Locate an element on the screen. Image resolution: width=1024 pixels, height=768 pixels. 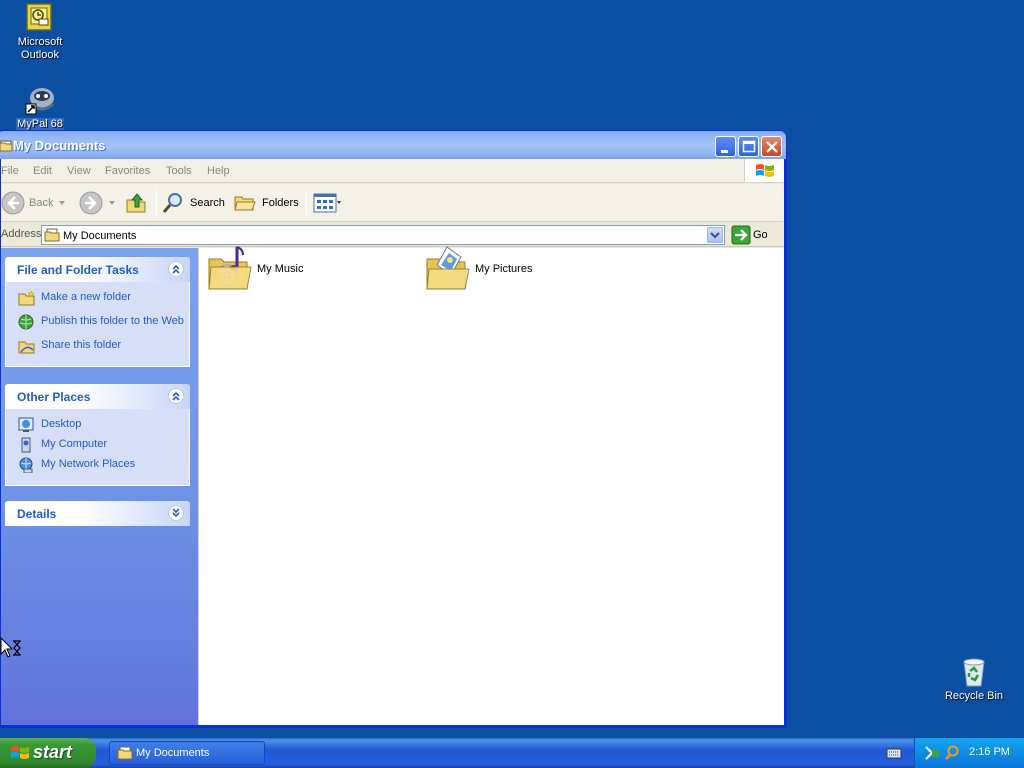
taskbar-button-label: My Documents is located at coordinates (173, 753).